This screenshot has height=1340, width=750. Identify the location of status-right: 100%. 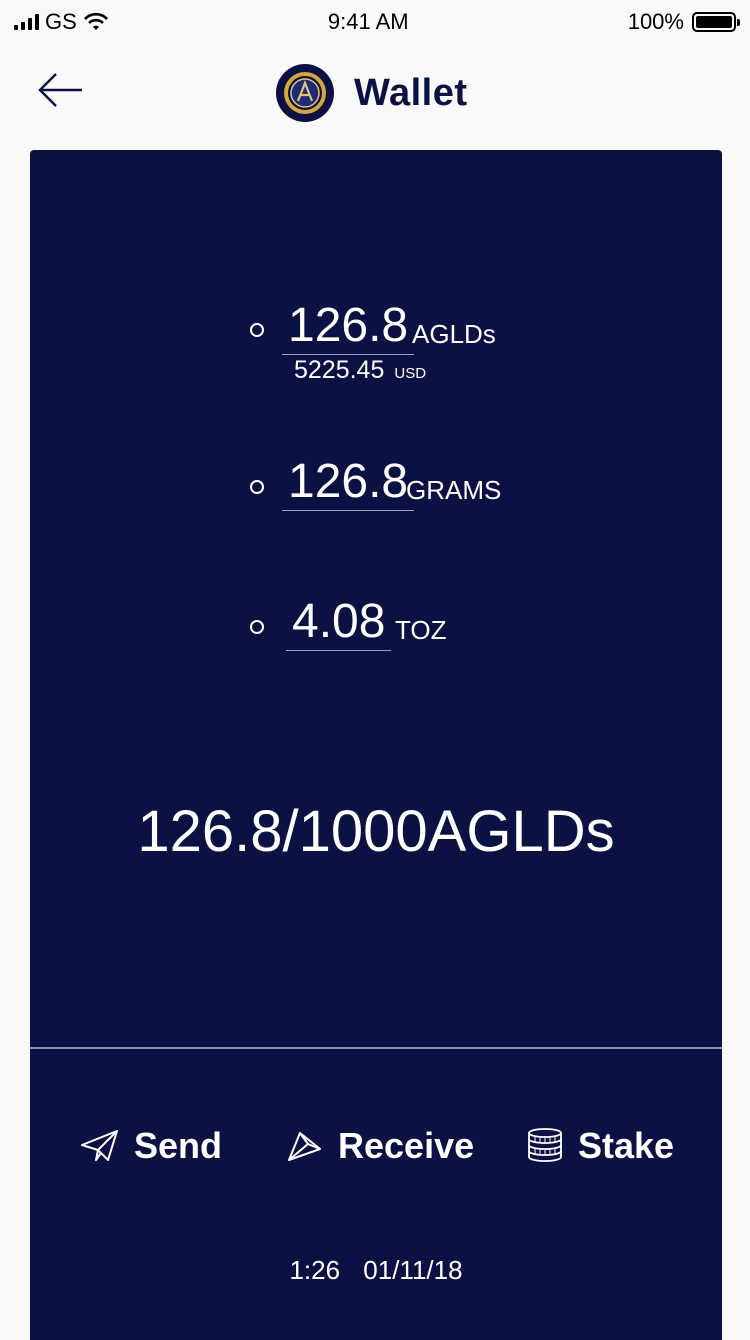
(683, 22).